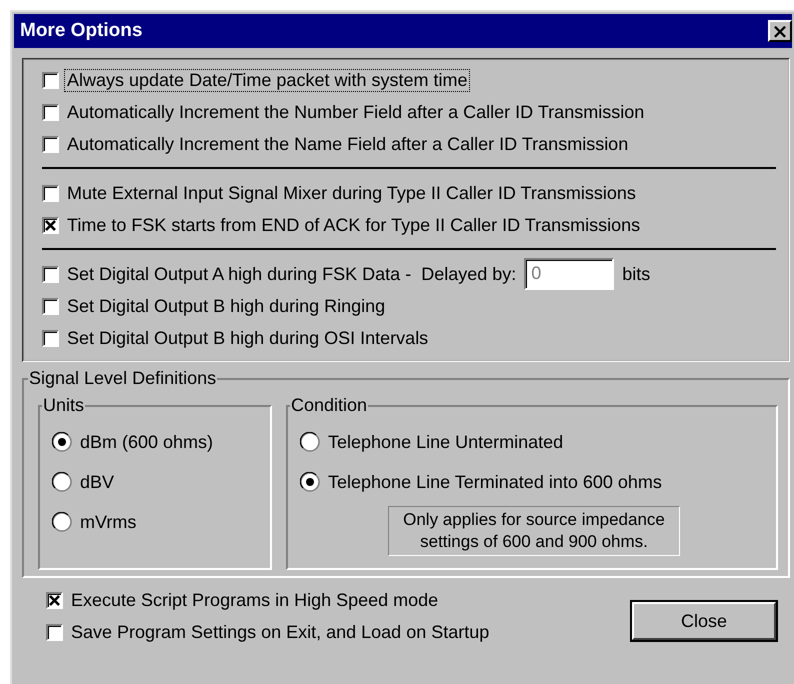  What do you see at coordinates (353, 225) in the screenshot?
I see `option-label: Time to FSK starts from END of ACK for Type II Caller ID Transmissions` at bounding box center [353, 225].